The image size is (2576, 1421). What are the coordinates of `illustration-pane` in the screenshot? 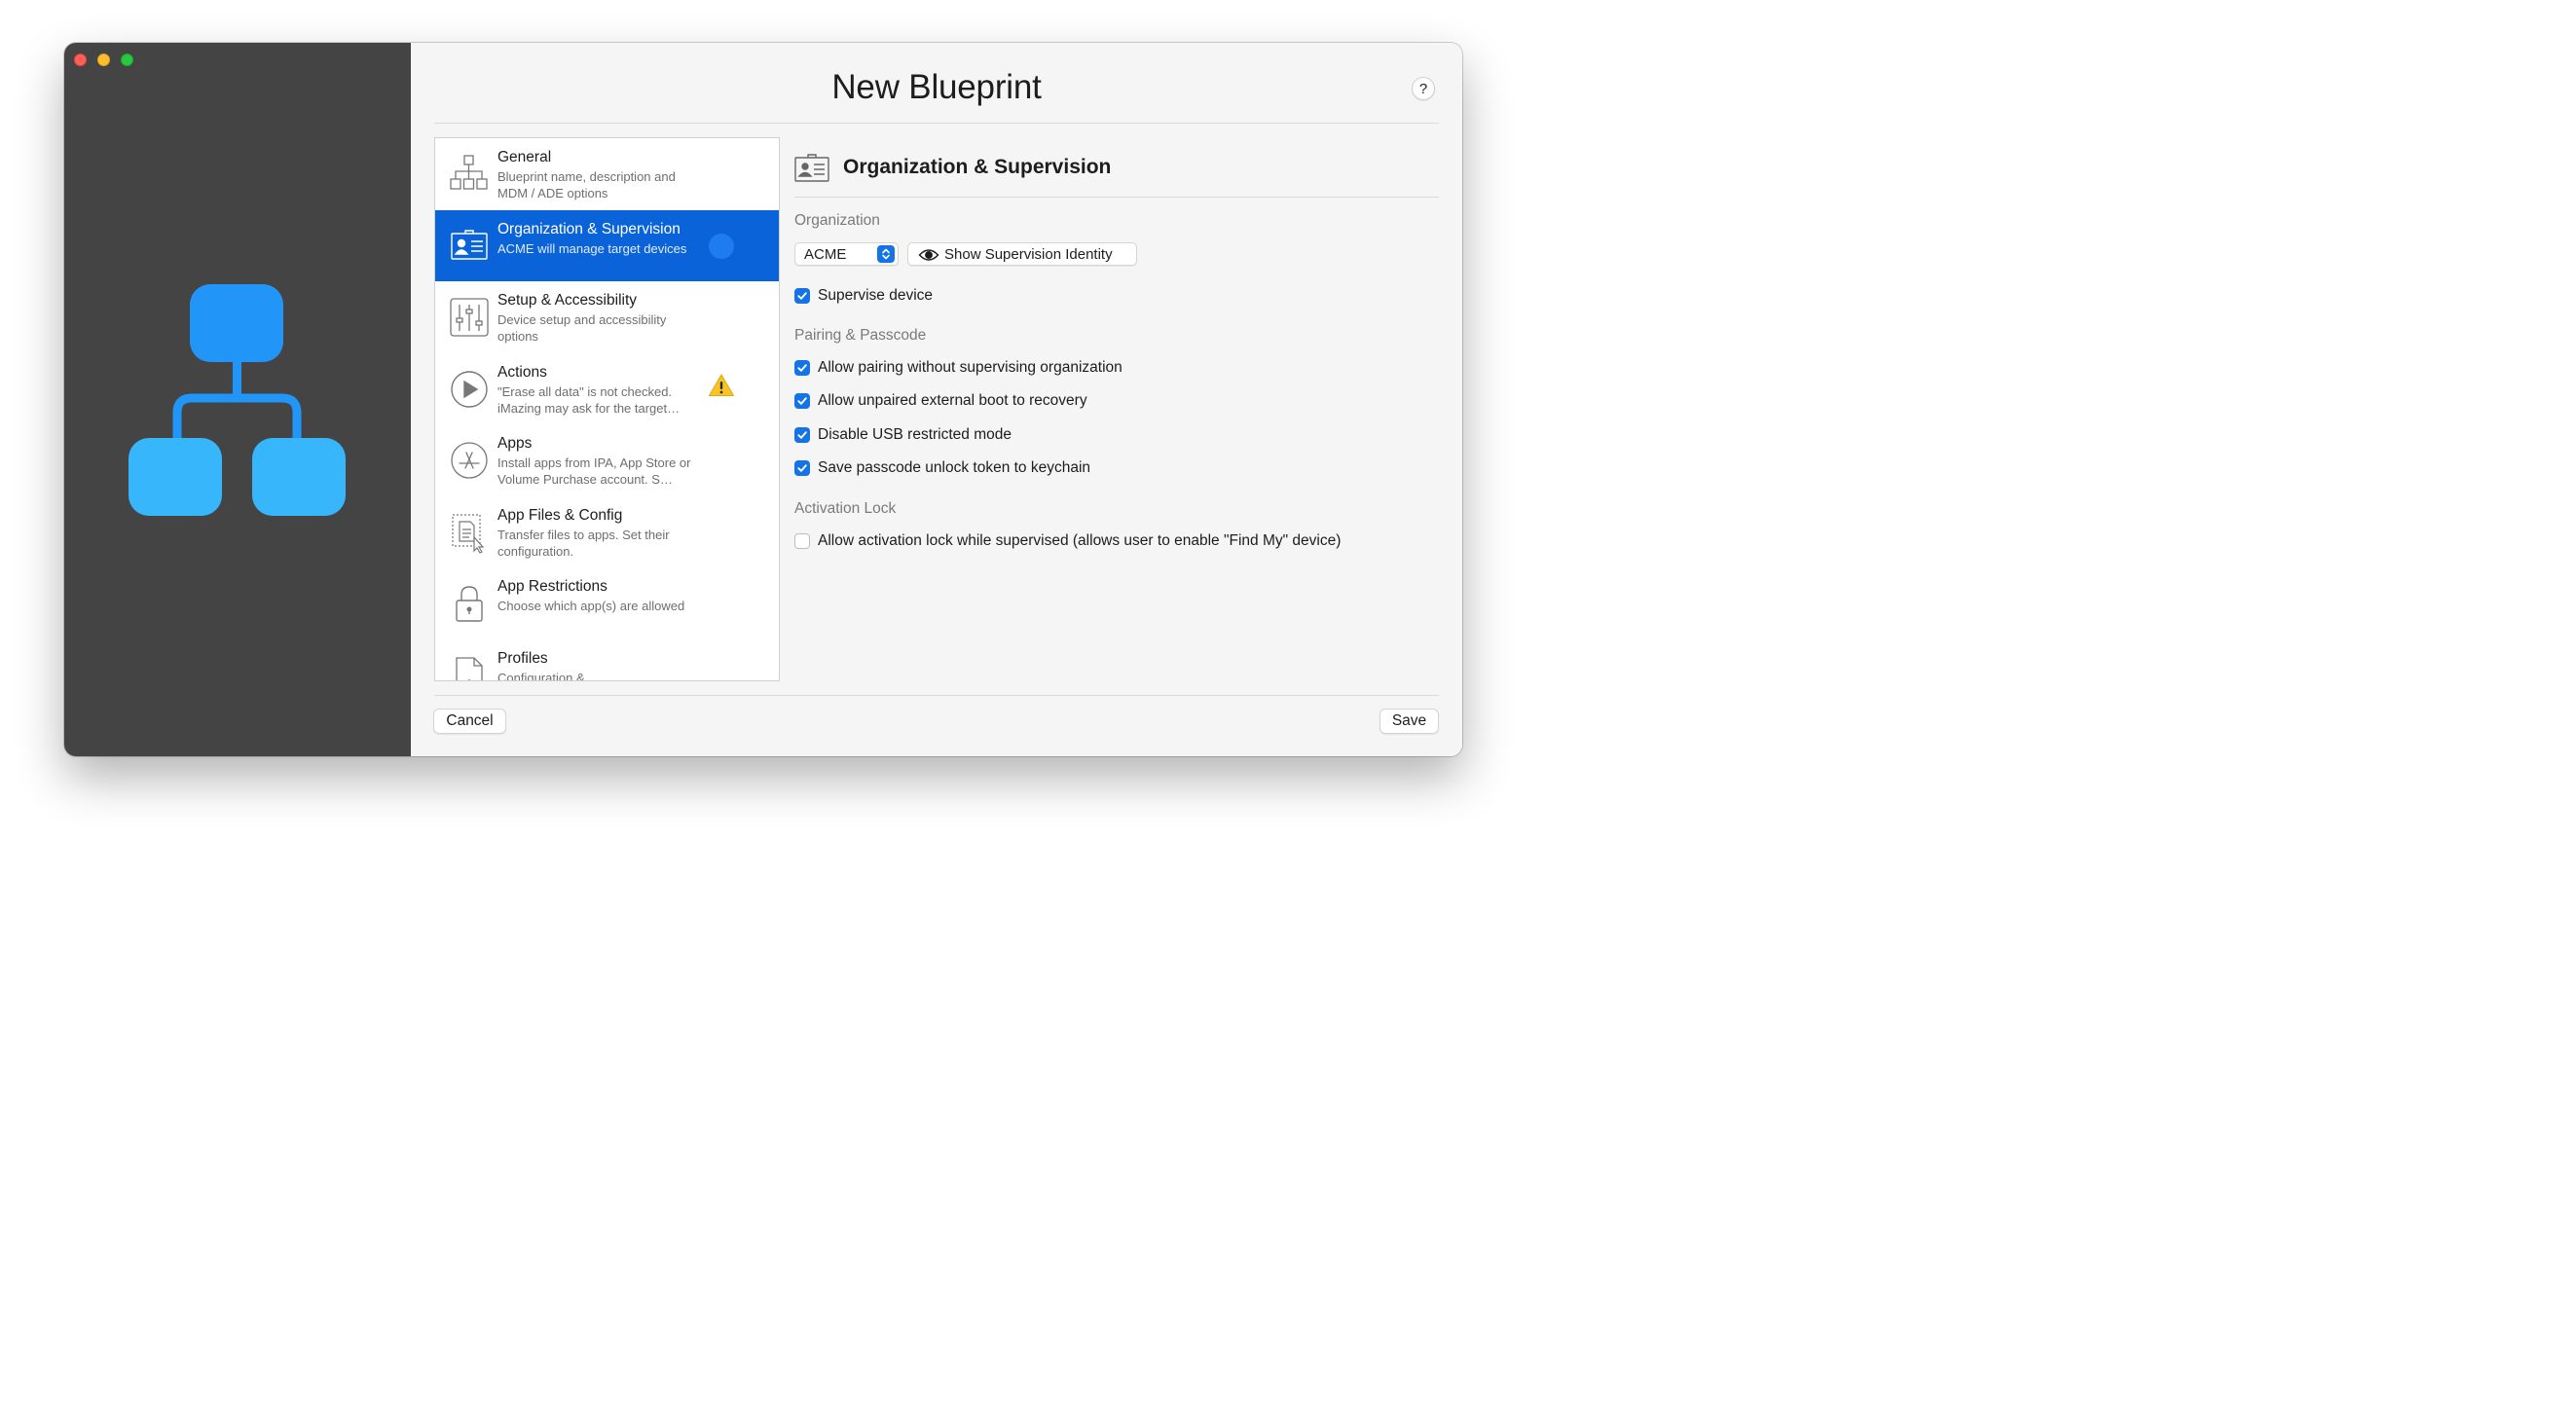 It's located at (237, 399).